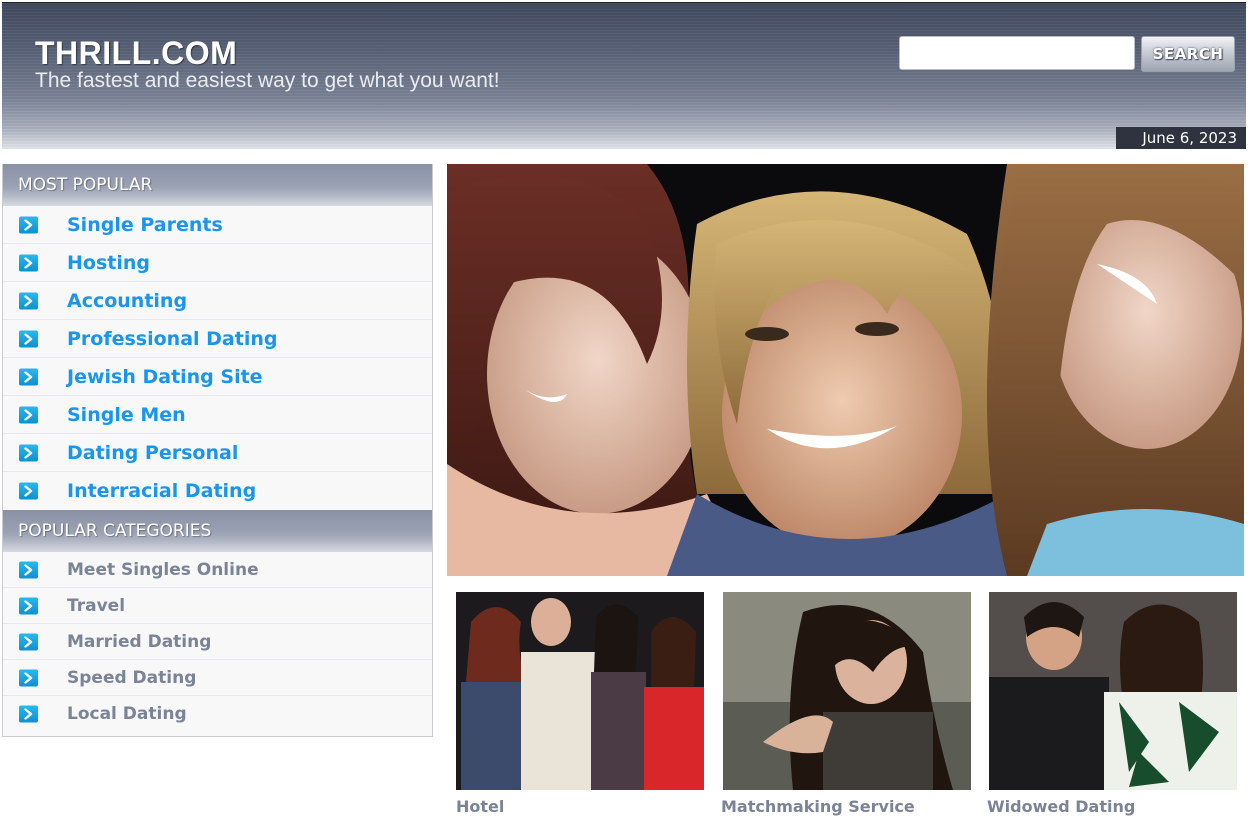 This screenshot has height=830, width=1248. I want to click on sidebar-link-label: Married Dating, so click(139, 642).